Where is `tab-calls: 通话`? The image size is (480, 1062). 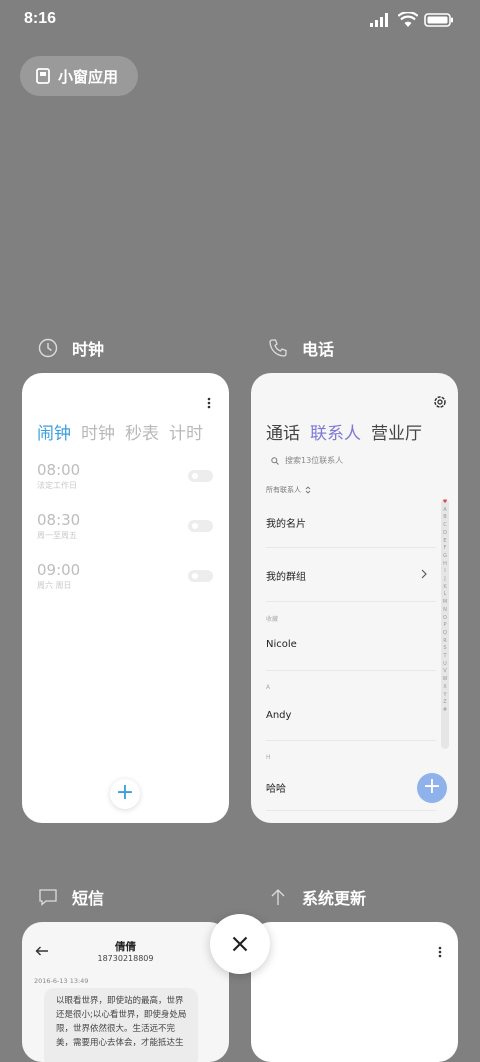 tab-calls: 通话 is located at coordinates (283, 431).